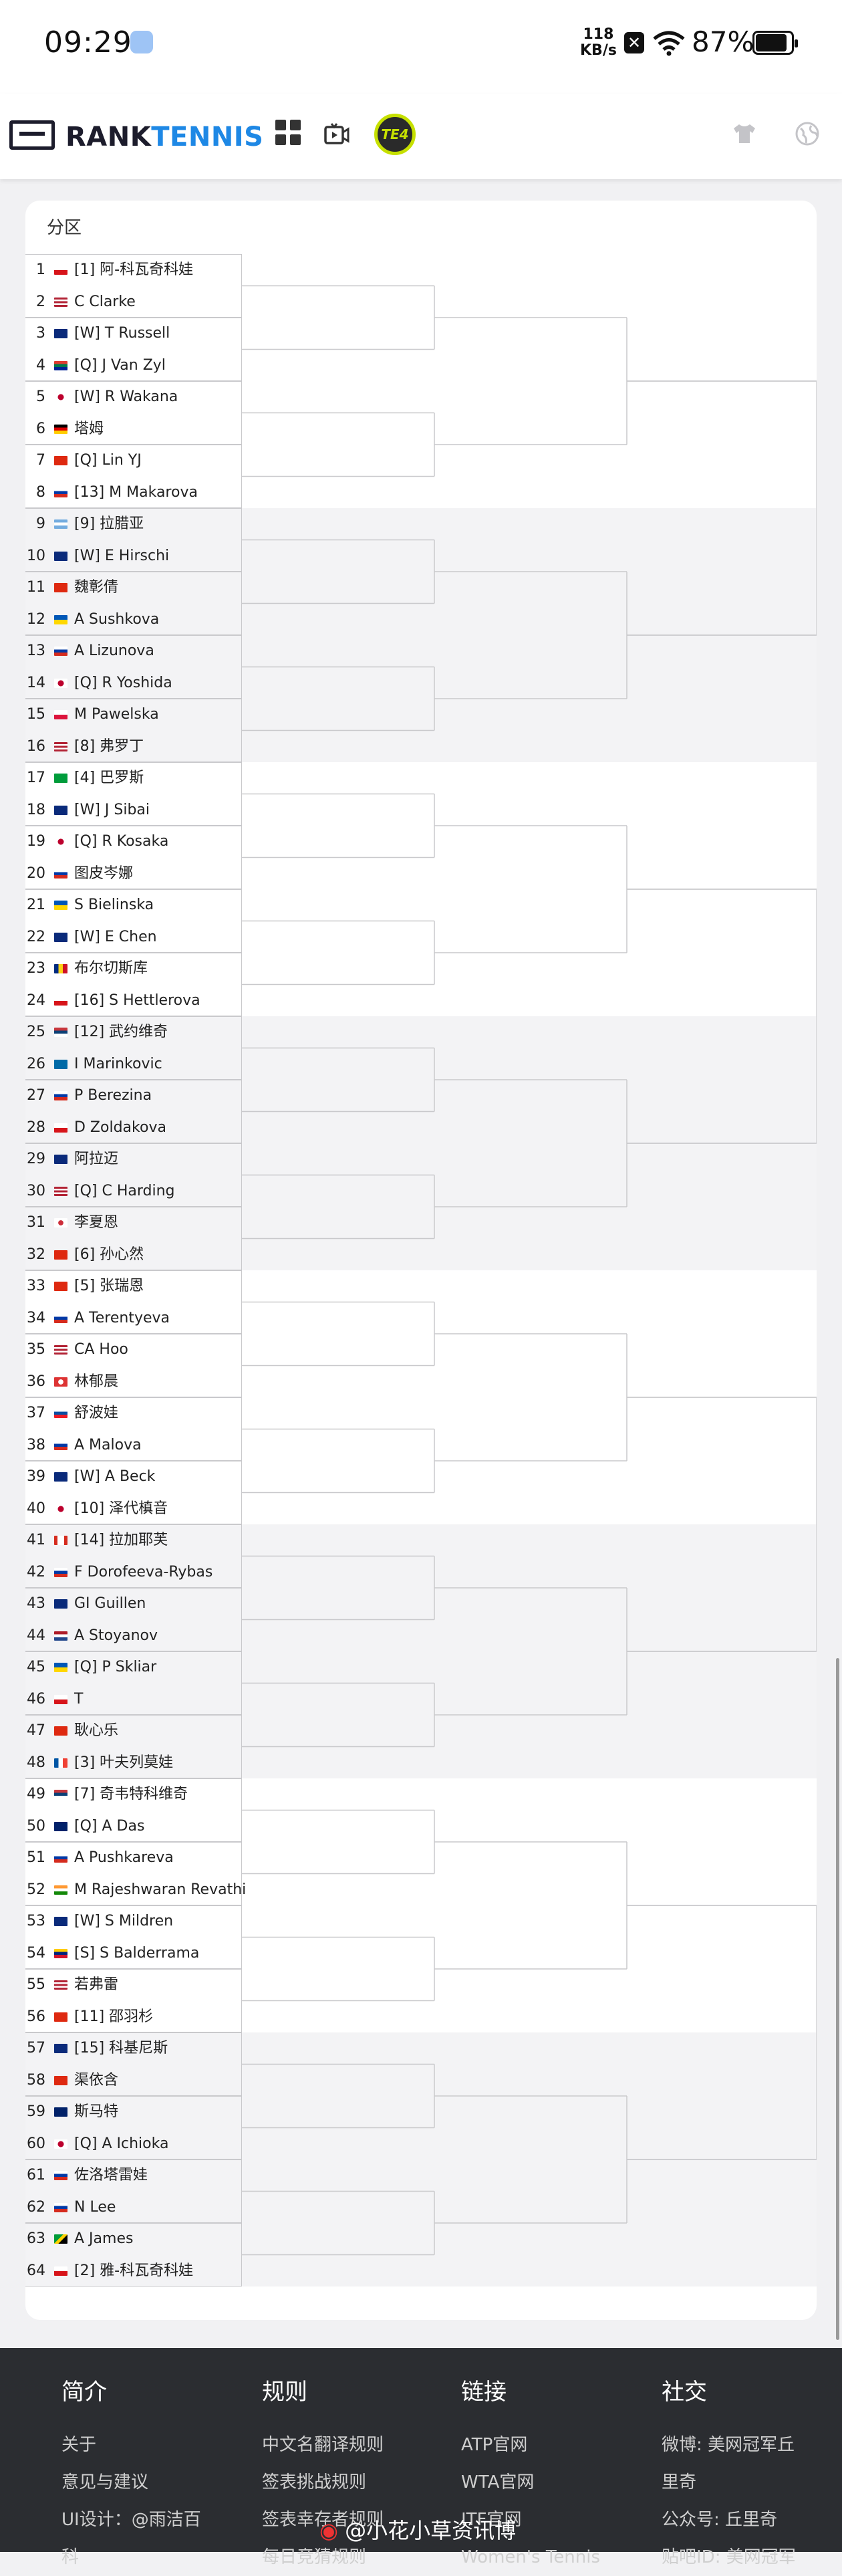  I want to click on footer-heading: 规则, so click(284, 2392).